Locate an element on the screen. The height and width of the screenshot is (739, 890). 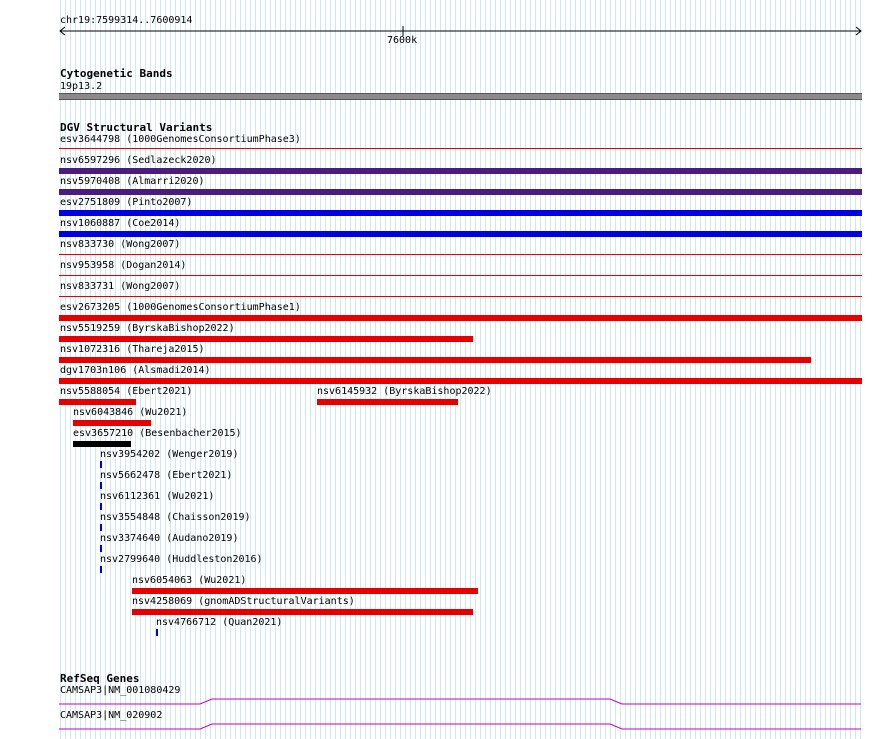
variant-label: nsv833730 (Wong2007) is located at coordinates (120, 245).